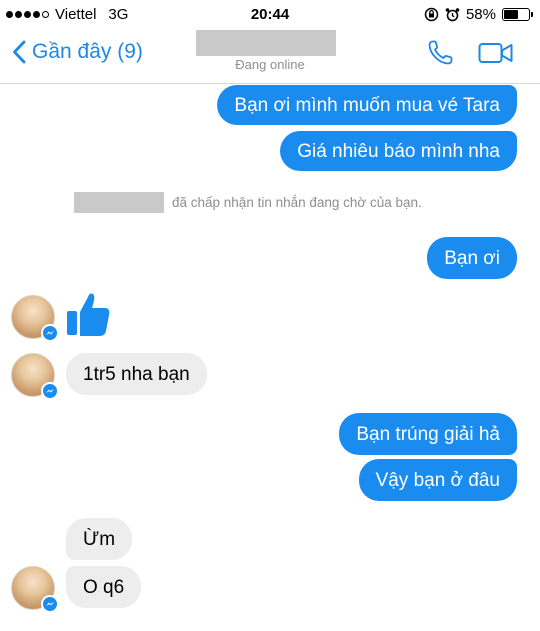 Image resolution: width=540 pixels, height=631 pixels. Describe the element at coordinates (88, 314) in the screenshot. I see `thumbs-up-icon` at that location.